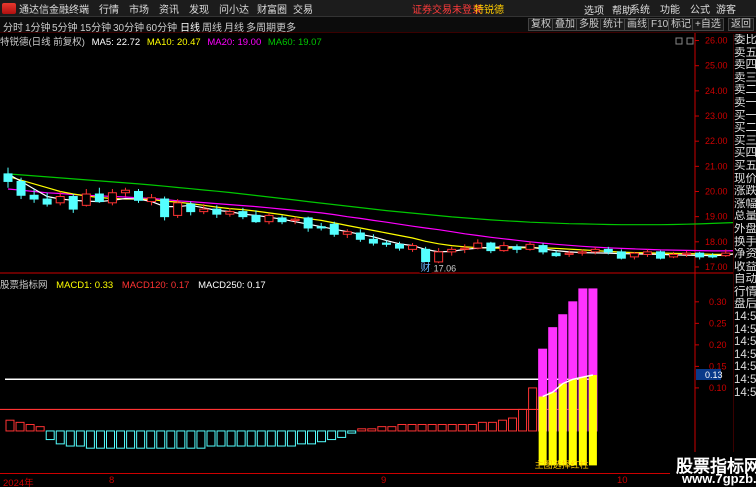 The height and width of the screenshot is (487, 756). I want to click on price-tick-label: 25.00, so click(716, 66).